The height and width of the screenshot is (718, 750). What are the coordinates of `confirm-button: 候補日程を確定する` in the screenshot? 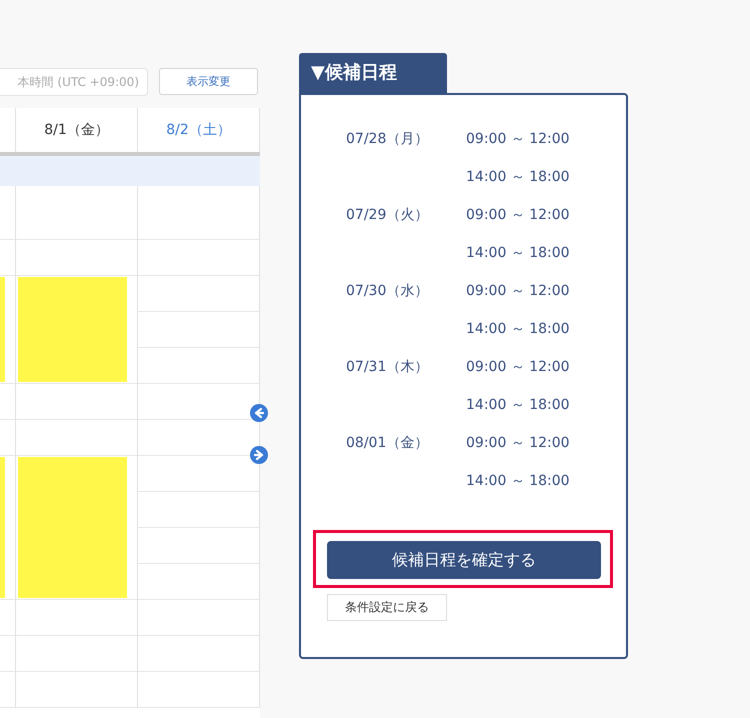 It's located at (464, 560).